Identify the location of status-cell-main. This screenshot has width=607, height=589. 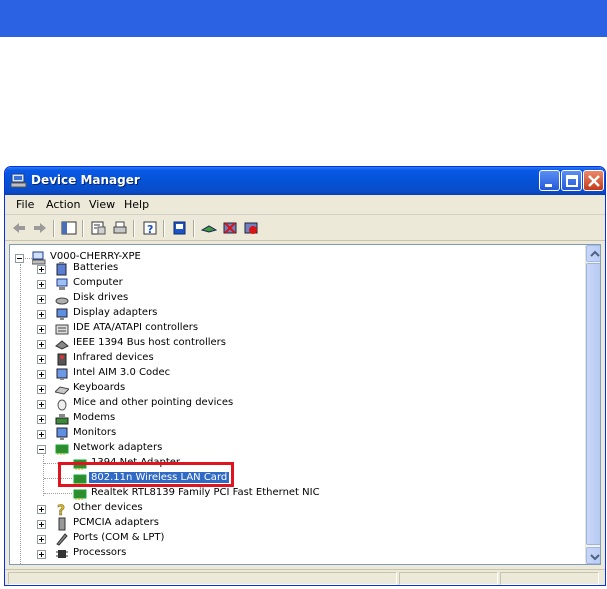
(202, 578).